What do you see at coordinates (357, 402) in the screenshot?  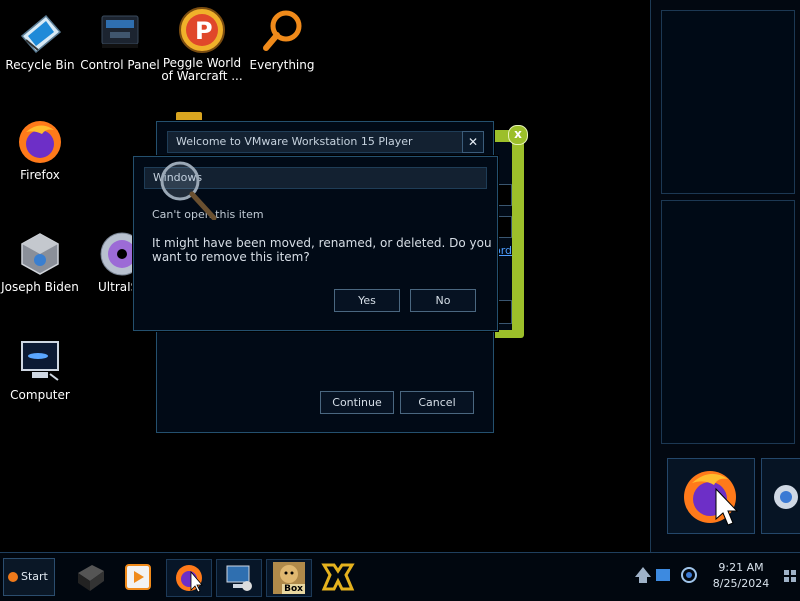 I see `continue-button: Continue` at bounding box center [357, 402].